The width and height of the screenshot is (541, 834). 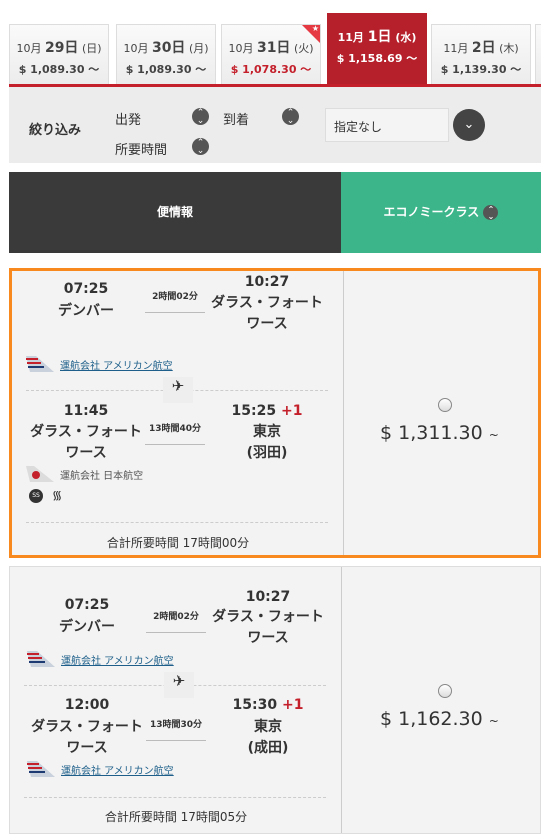 I want to click on date-tab-oct29: 10月 29日 (日) $ 1,089.30 〜, so click(x=59, y=54).